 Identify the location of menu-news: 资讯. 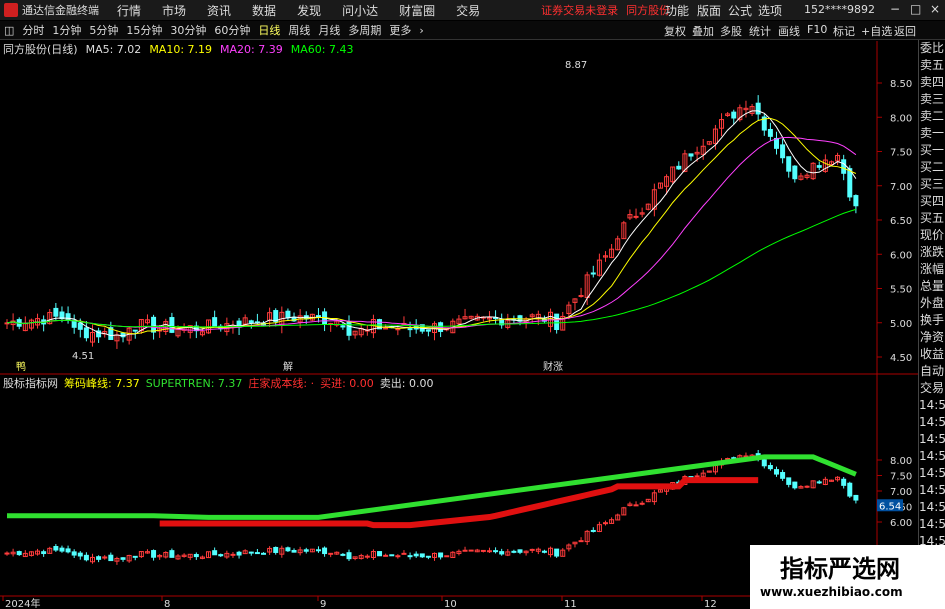
(219, 10).